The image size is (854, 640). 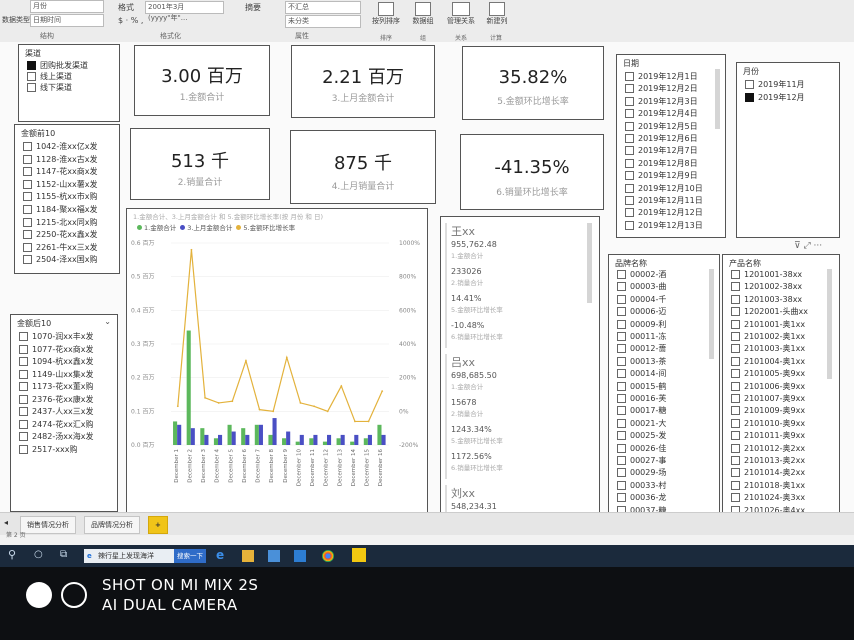 What do you see at coordinates (56, 386) in the screenshot?
I see `slicer-item: 1173-花xx董x购` at bounding box center [56, 386].